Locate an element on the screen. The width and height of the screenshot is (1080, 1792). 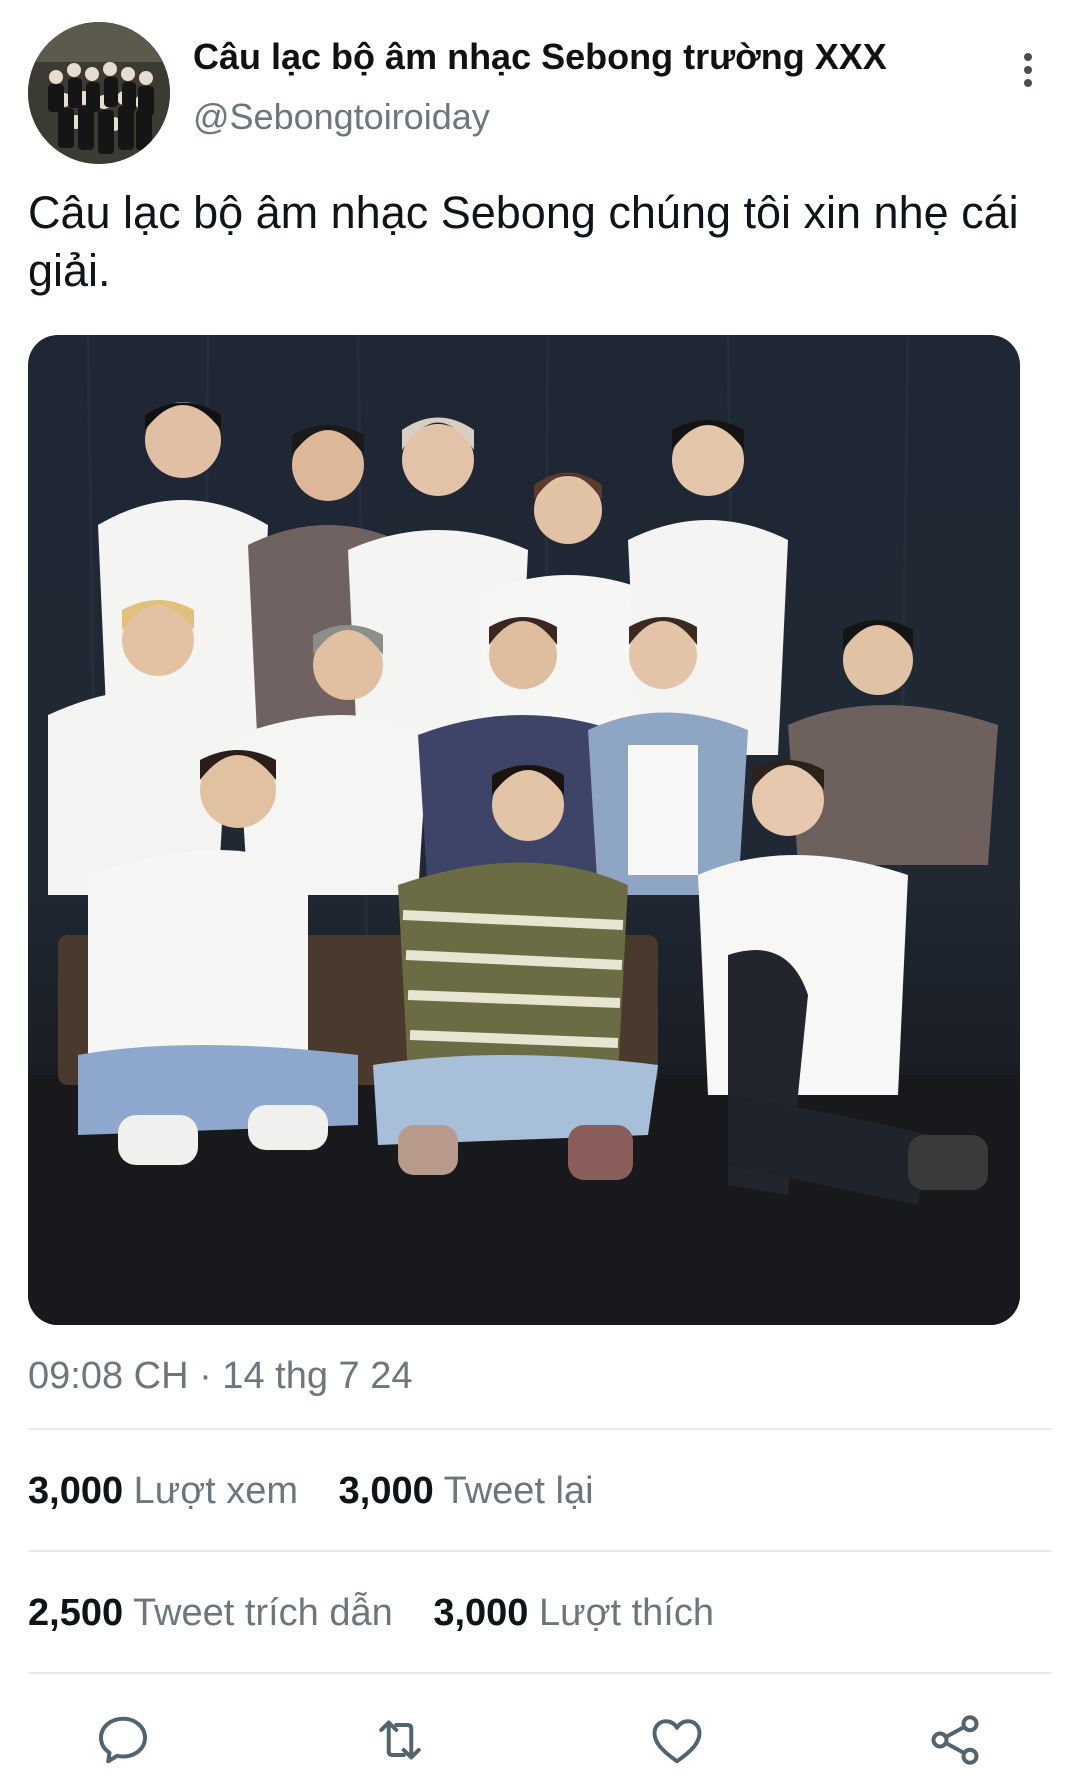
retweets-stat: 3,000 Tweet lại is located at coordinates (466, 1491).